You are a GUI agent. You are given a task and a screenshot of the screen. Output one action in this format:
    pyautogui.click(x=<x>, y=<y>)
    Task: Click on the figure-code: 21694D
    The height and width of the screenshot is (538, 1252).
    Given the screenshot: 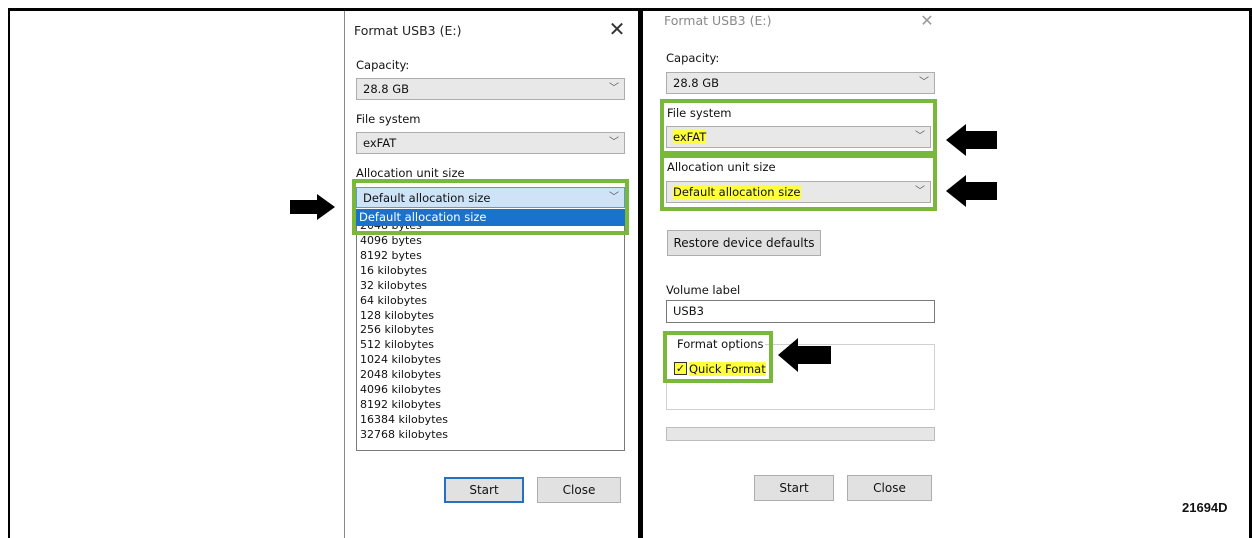 What is the action you would take?
    pyautogui.click(x=1205, y=507)
    